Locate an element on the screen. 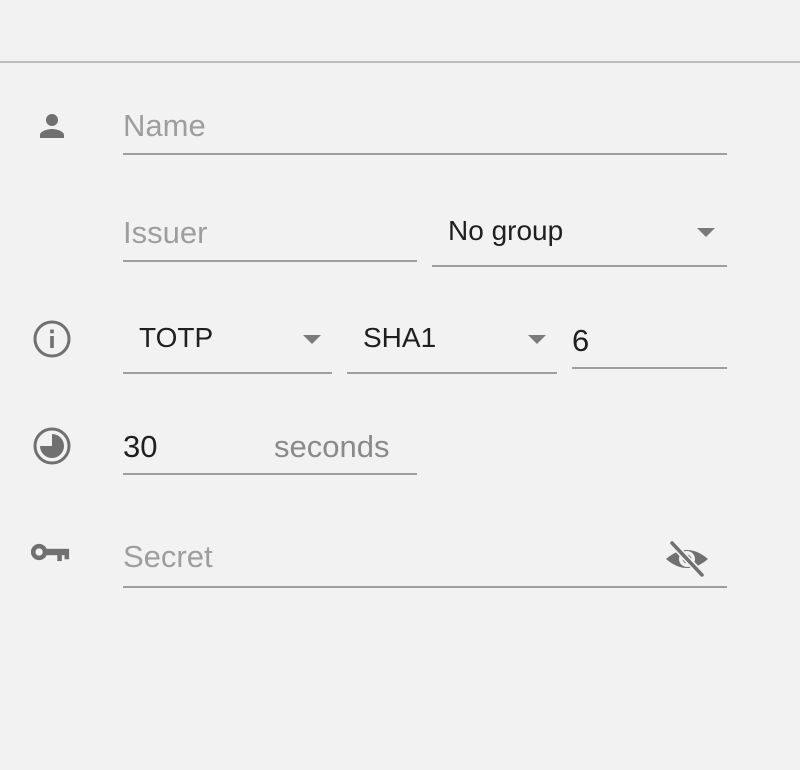  timer-icon is located at coordinates (52, 446).